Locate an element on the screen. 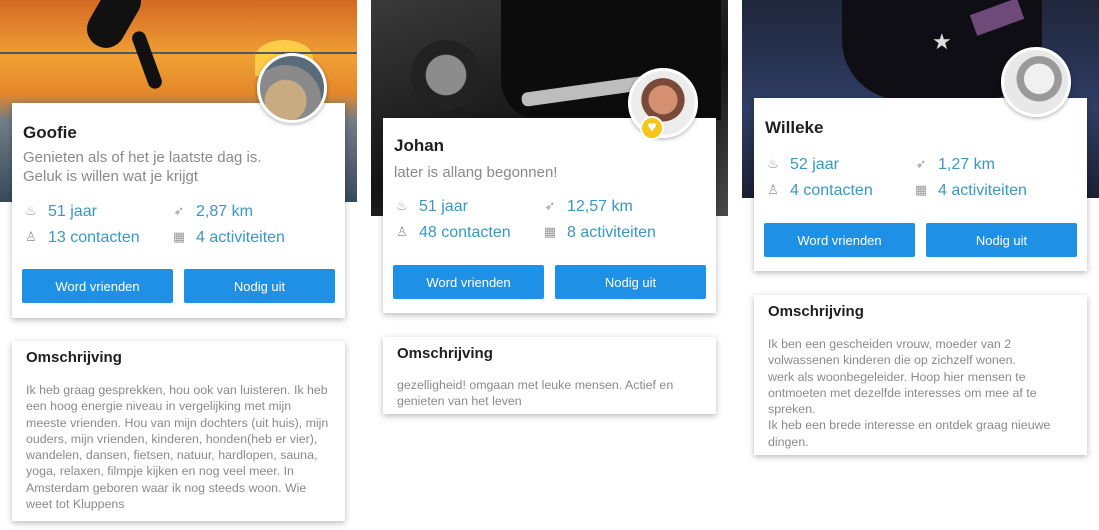 The width and height of the screenshot is (1099, 530). stat-contacts: ♙ 4 contacten is located at coordinates (819, 191).